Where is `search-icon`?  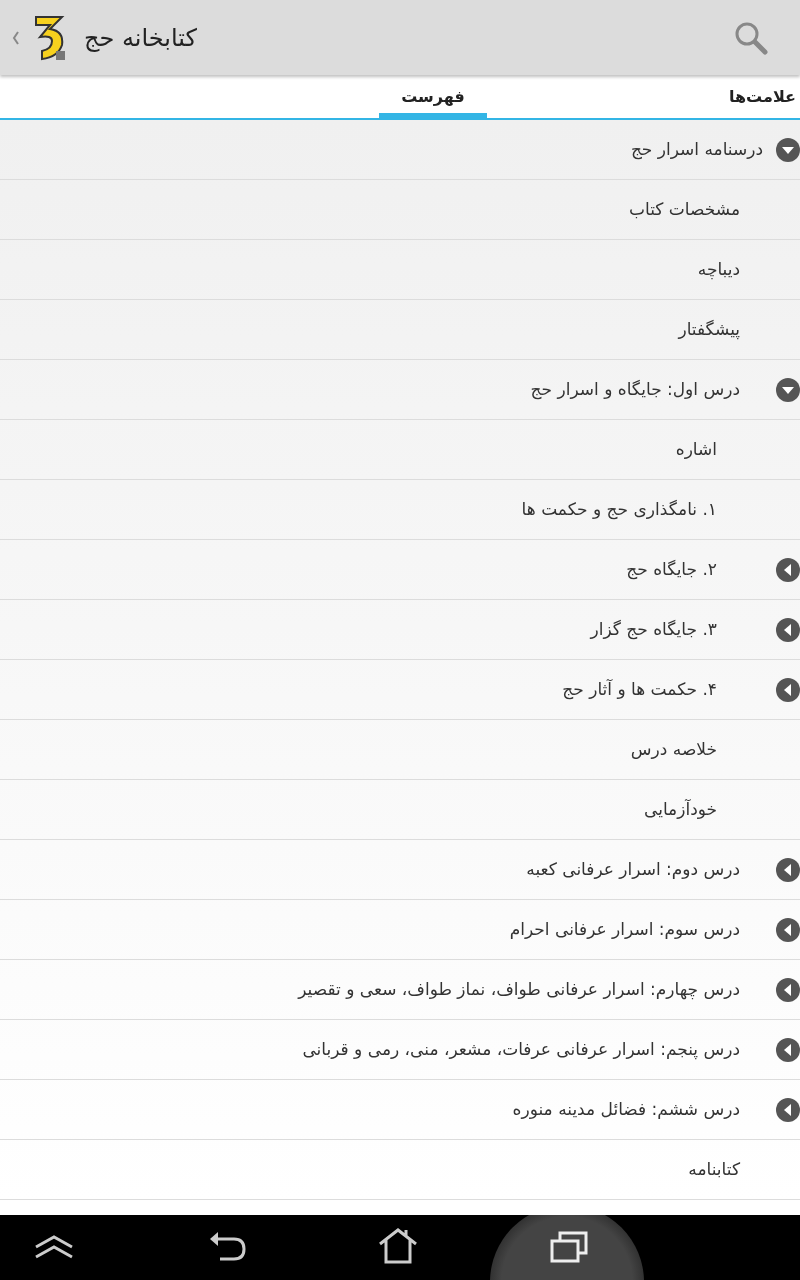 search-icon is located at coordinates (751, 37).